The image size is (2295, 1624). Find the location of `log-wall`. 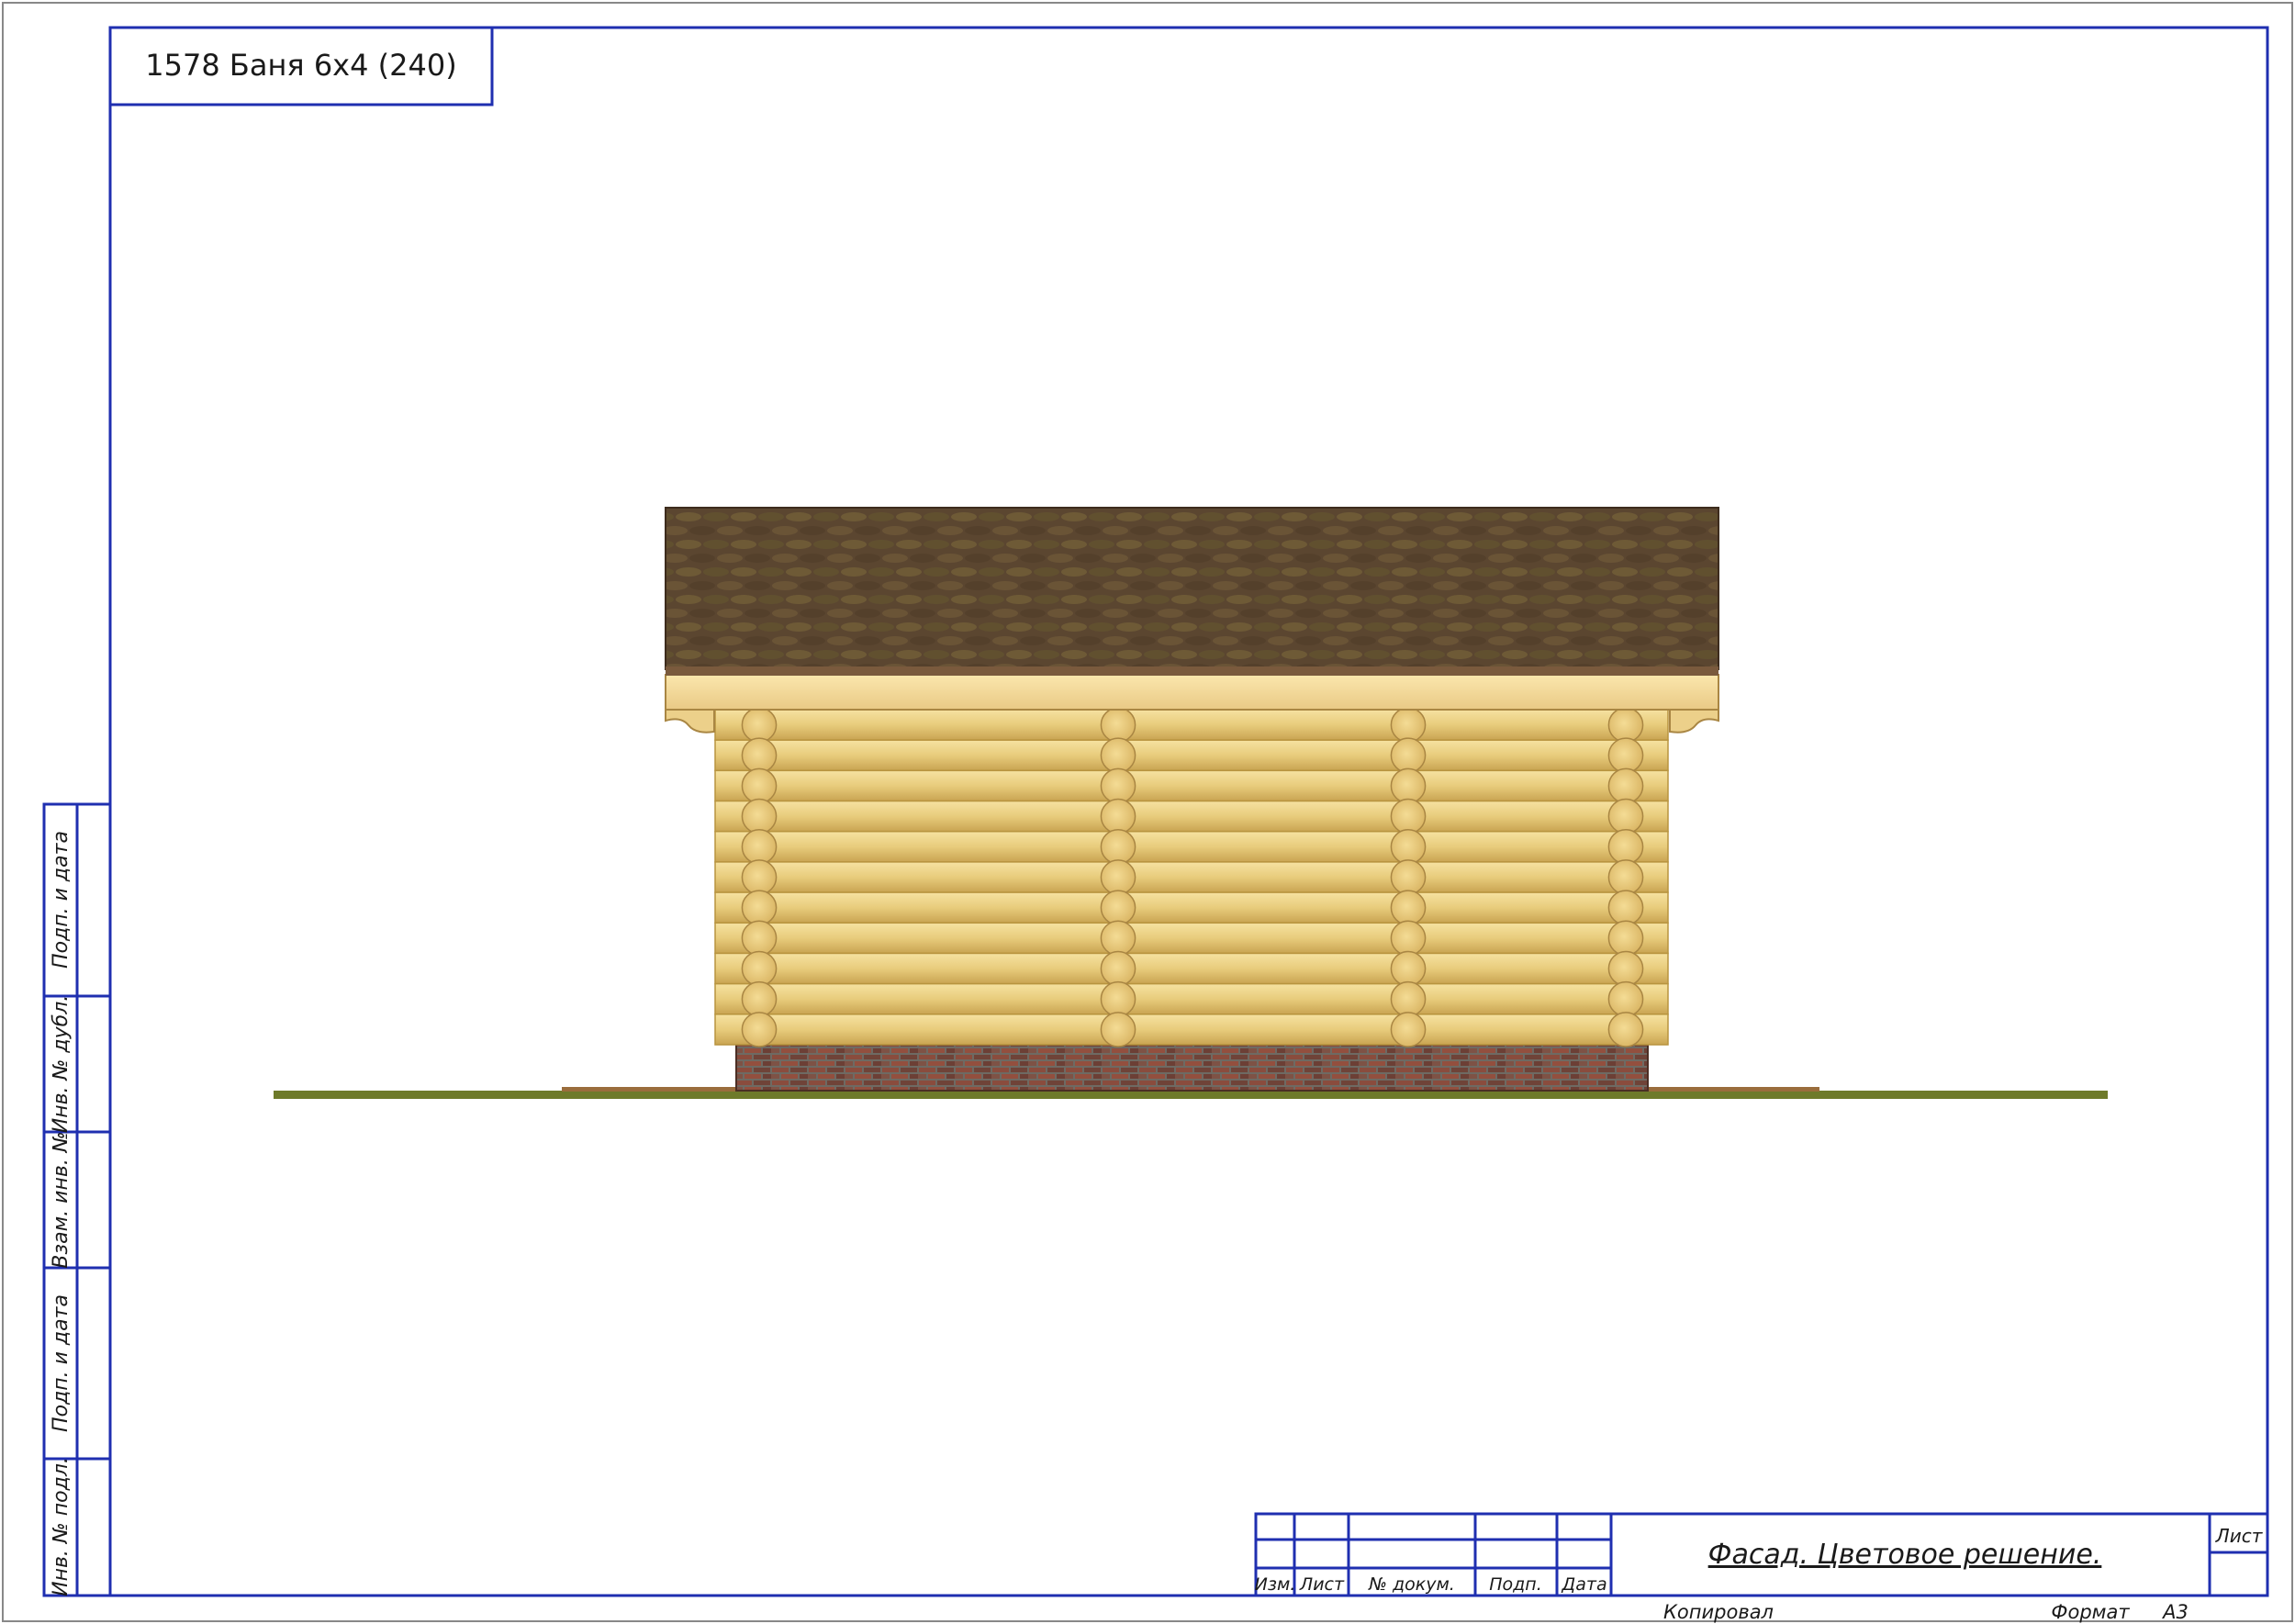

log-wall is located at coordinates (1191, 877).